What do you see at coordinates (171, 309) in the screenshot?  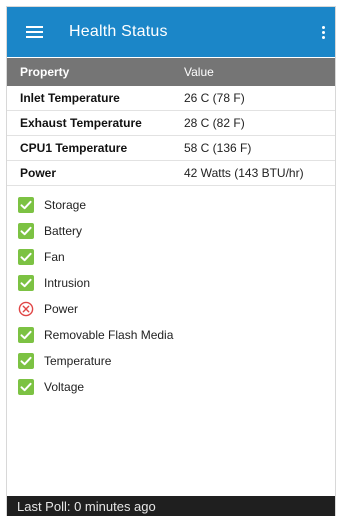 I see `status-item-power: Power` at bounding box center [171, 309].